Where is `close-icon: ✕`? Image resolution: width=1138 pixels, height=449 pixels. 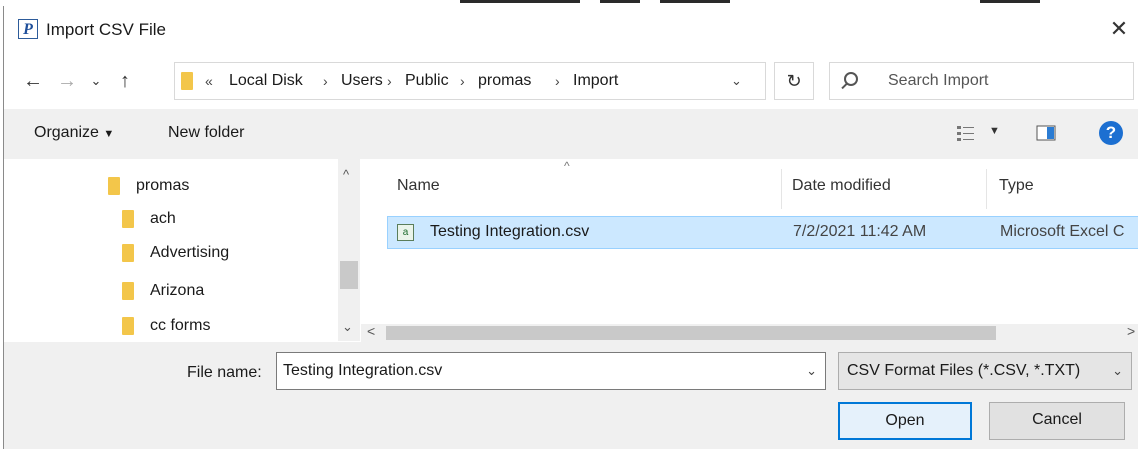
close-icon: ✕ is located at coordinates (1119, 28).